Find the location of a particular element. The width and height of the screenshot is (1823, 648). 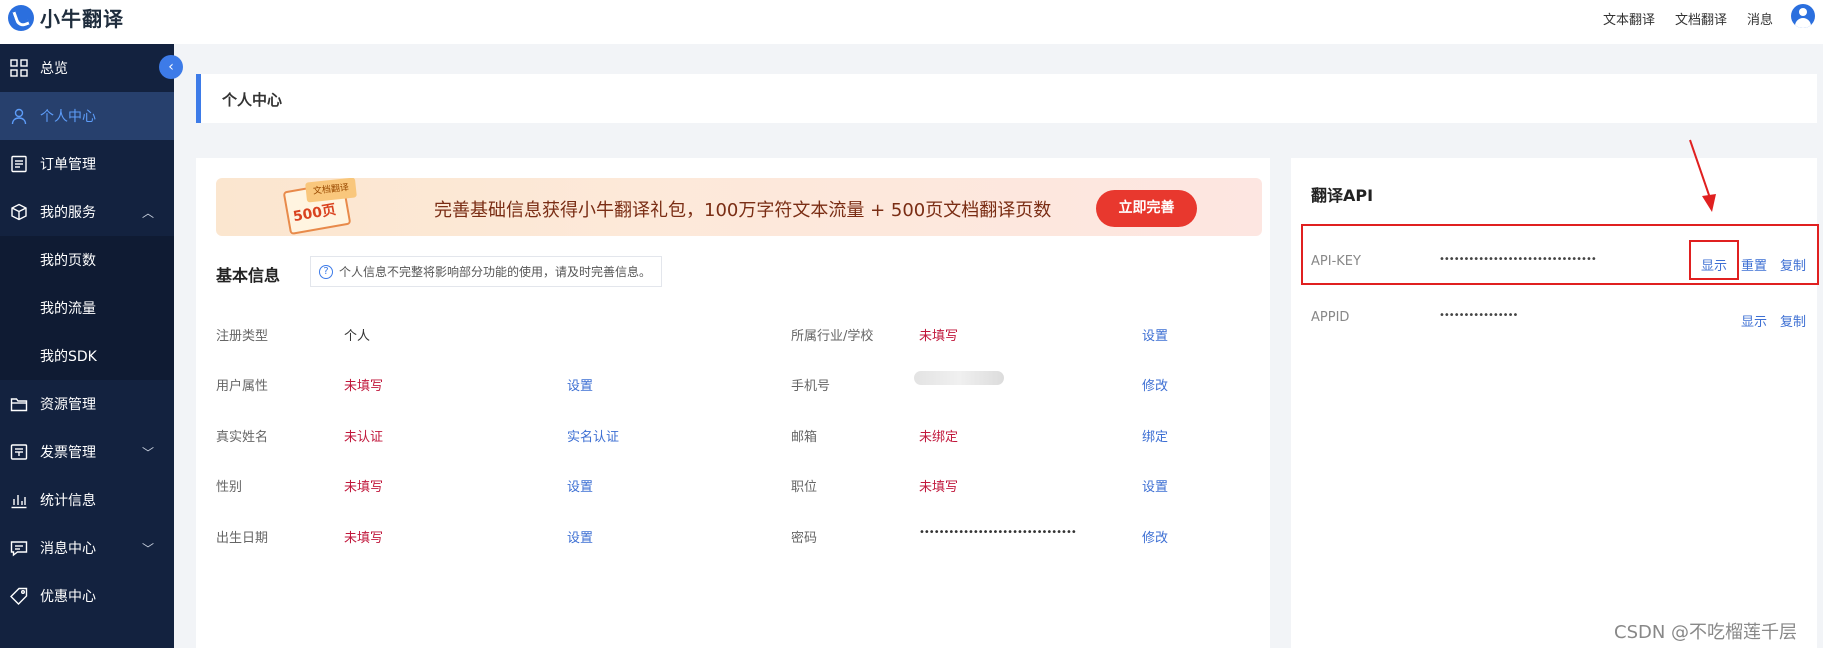

set-user-attr-link: 设置 is located at coordinates (580, 384).